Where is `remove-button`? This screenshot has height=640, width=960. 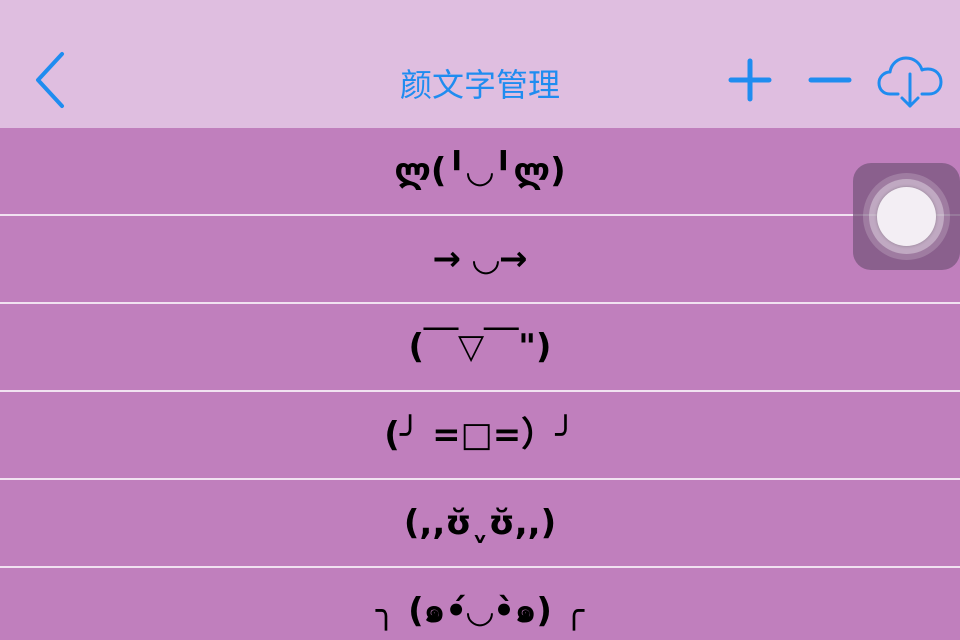 remove-button is located at coordinates (830, 80).